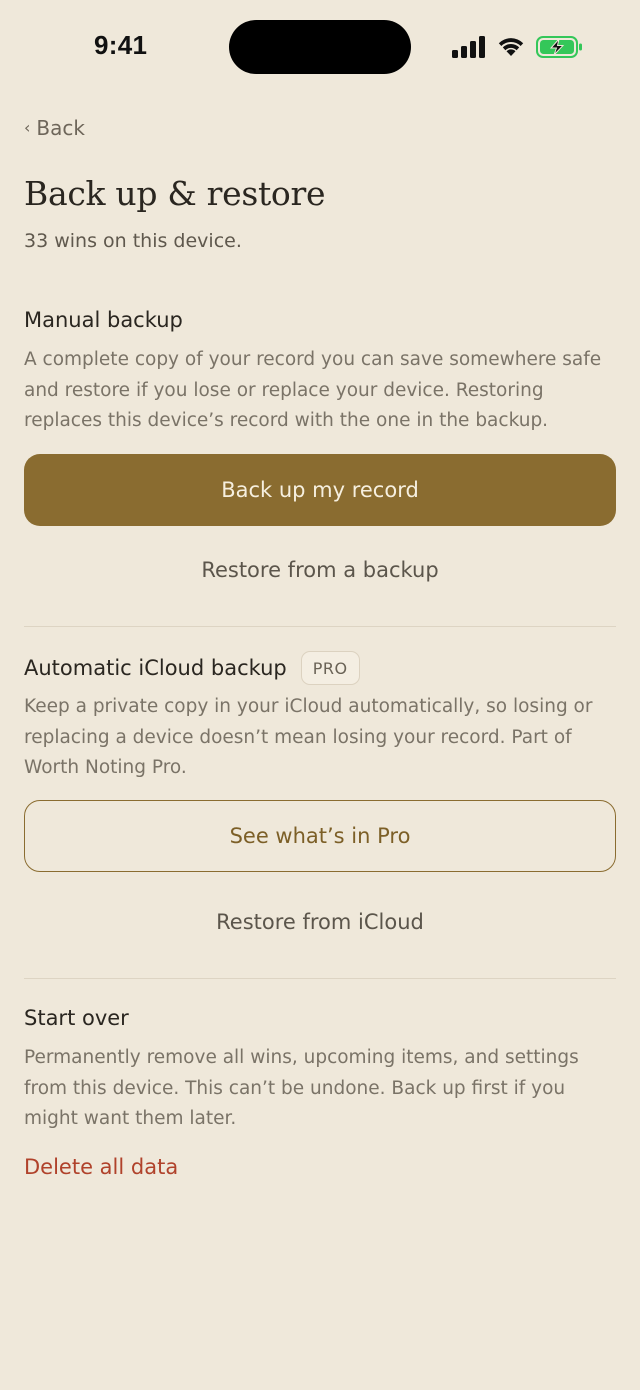  I want to click on status-bar: 9:41, so click(320, 46).